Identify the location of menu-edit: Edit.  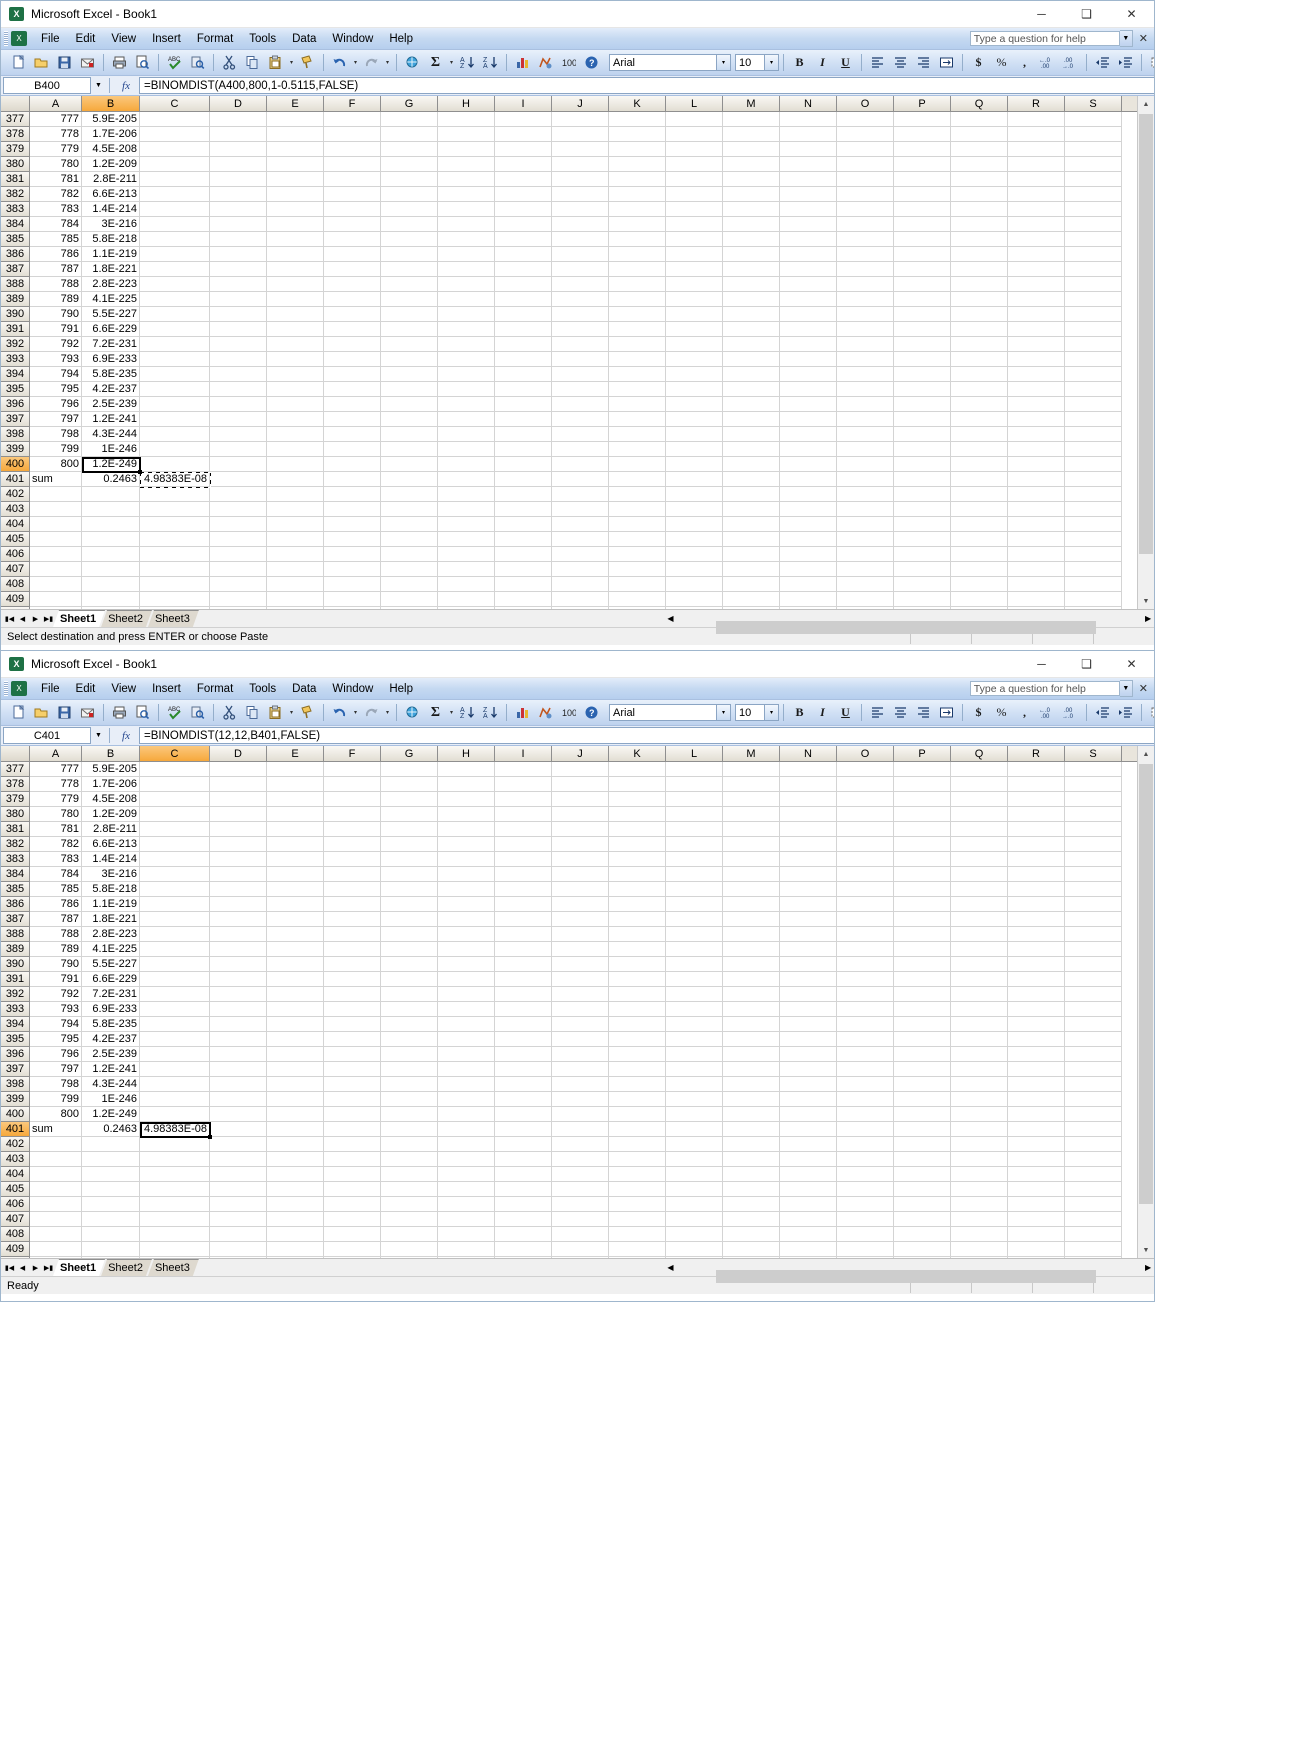
(86, 39).